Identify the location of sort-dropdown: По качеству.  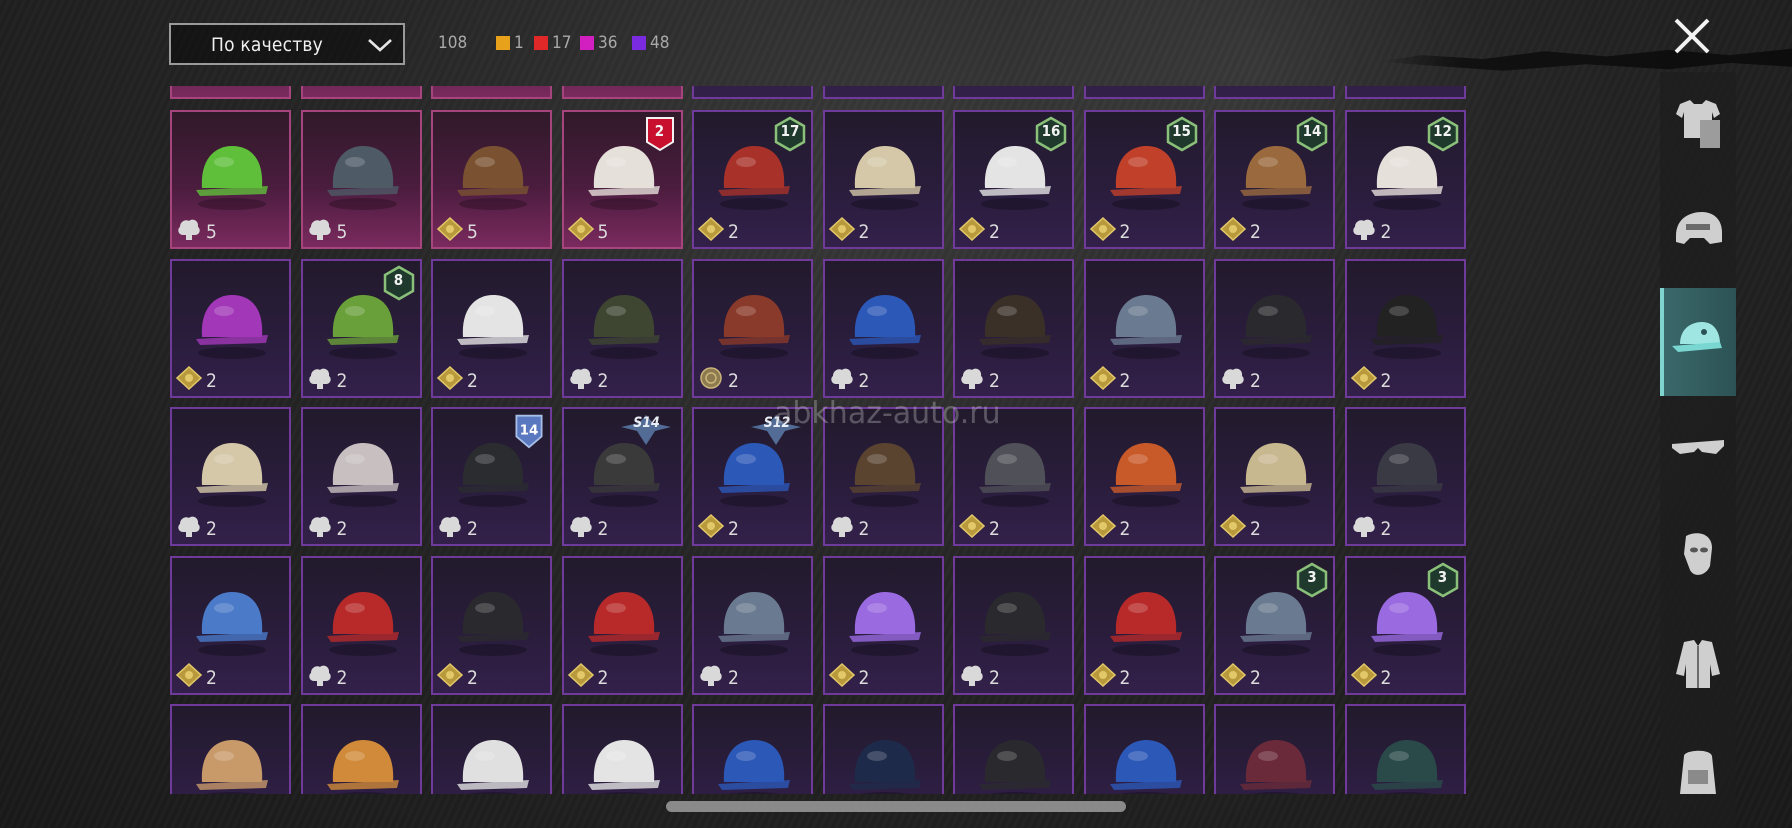
(287, 44).